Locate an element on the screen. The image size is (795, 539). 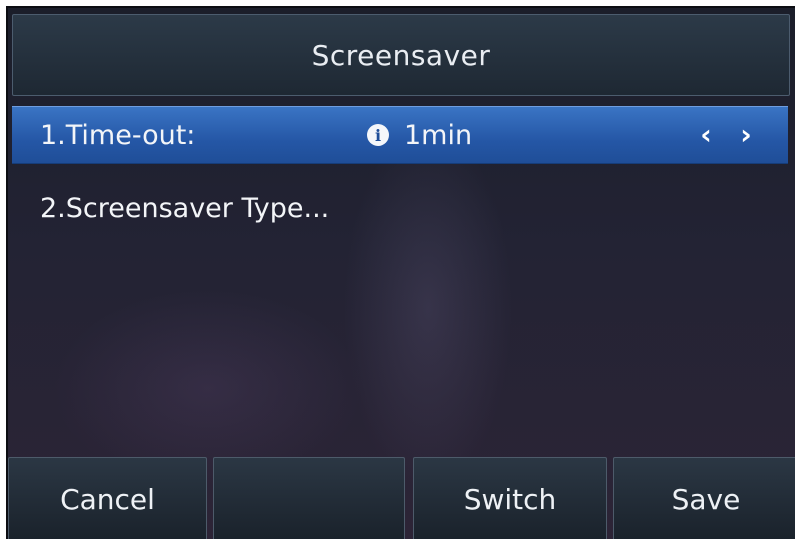
info-icon: i is located at coordinates (378, 135).